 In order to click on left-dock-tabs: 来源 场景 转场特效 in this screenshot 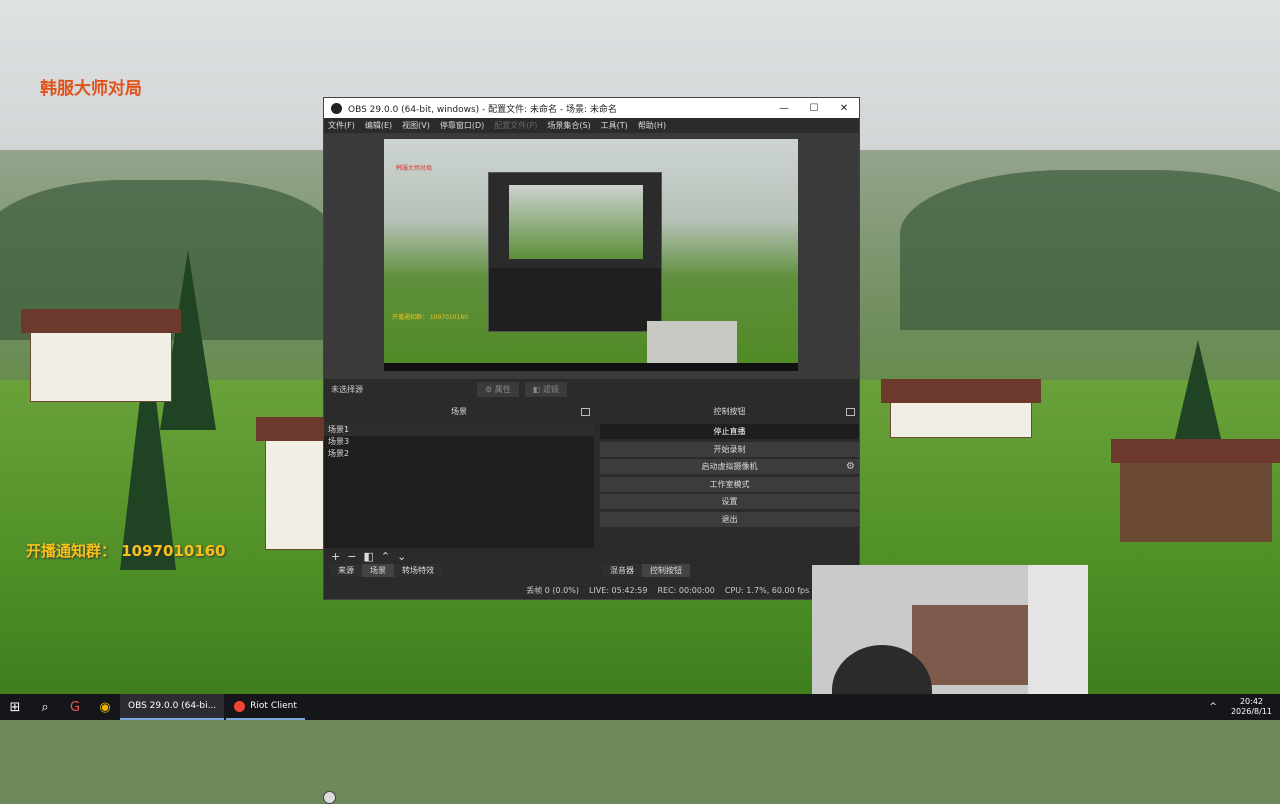, I will do `click(386, 570)`.